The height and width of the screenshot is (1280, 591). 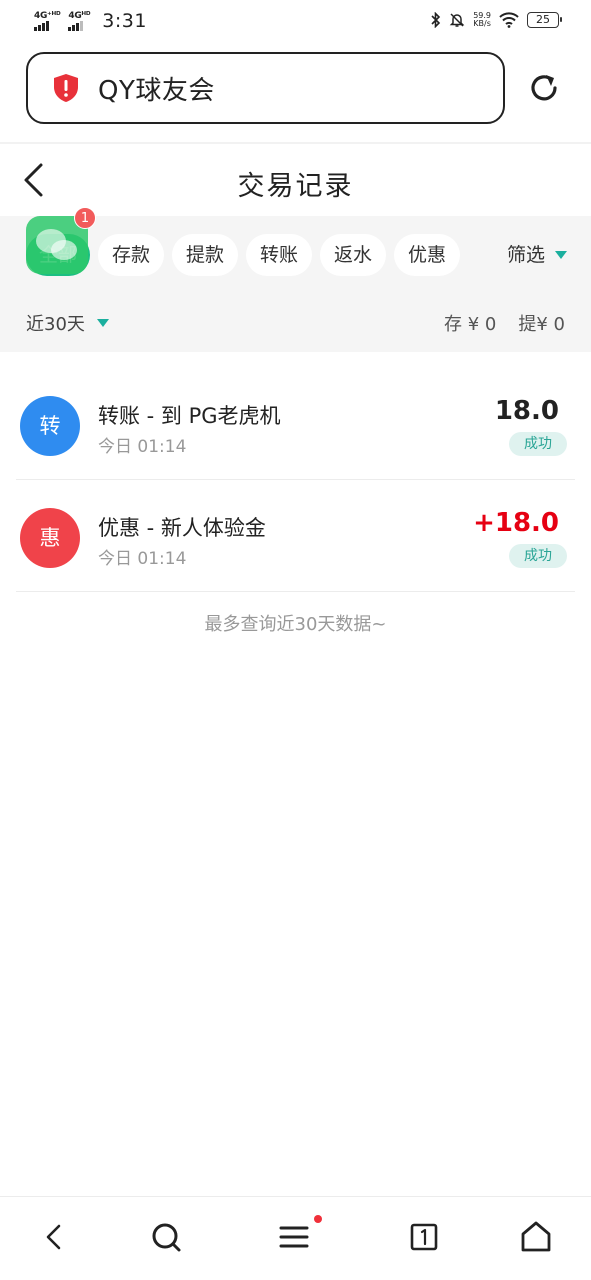 I want to click on network-label-2: 4Gᴴᴰ, so click(x=79, y=16).